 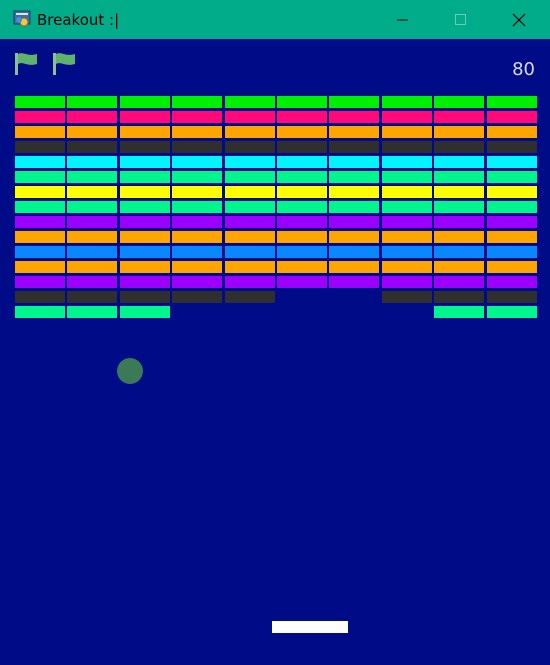 What do you see at coordinates (78, 20) in the screenshot?
I see `window-title: Breakout :|` at bounding box center [78, 20].